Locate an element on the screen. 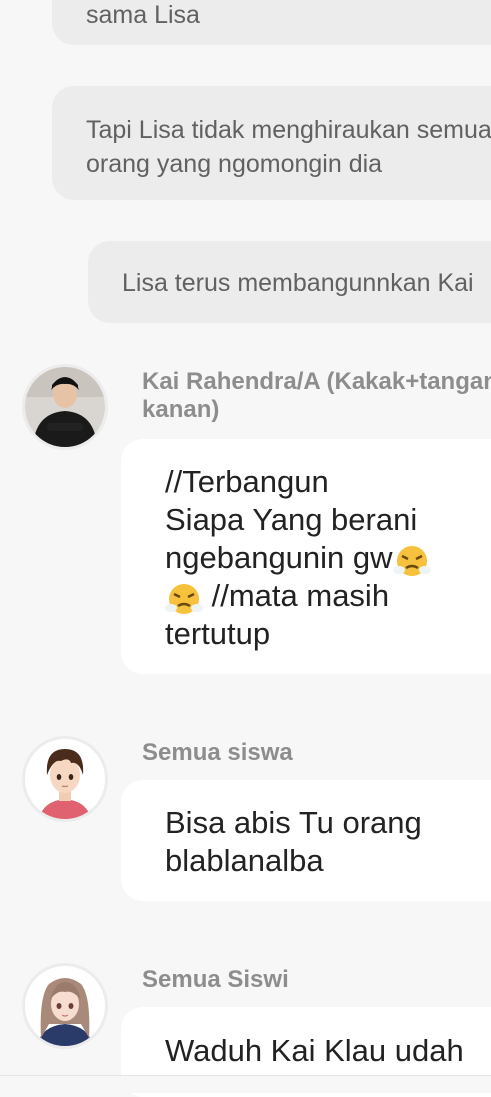 This screenshot has height=1097, width=491. narration-bubble: Lisa terus membangunnkan Kai is located at coordinates (289, 282).